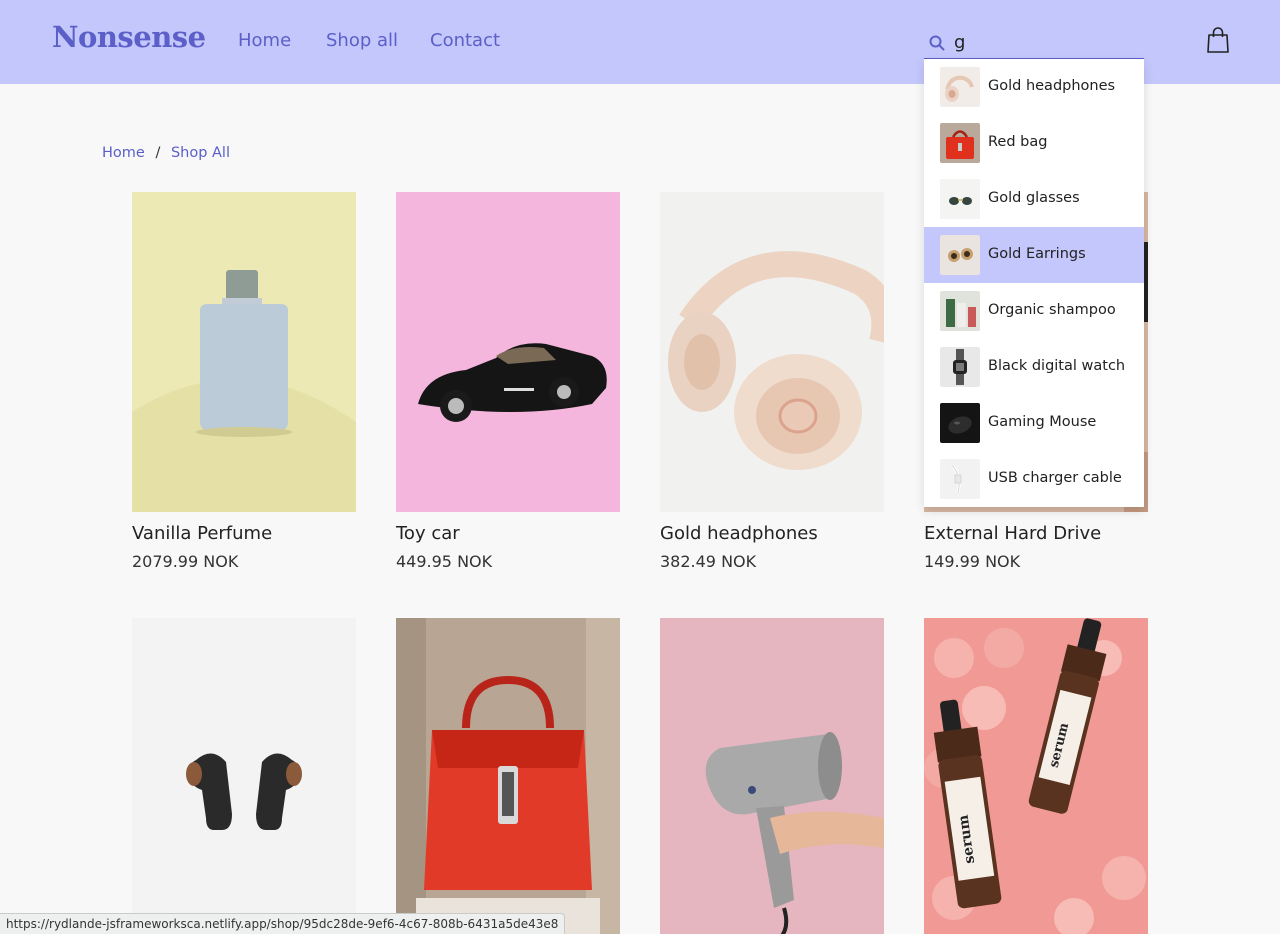 This screenshot has height=934, width=1280. What do you see at coordinates (1047, 42) in the screenshot?
I see `search-input` at bounding box center [1047, 42].